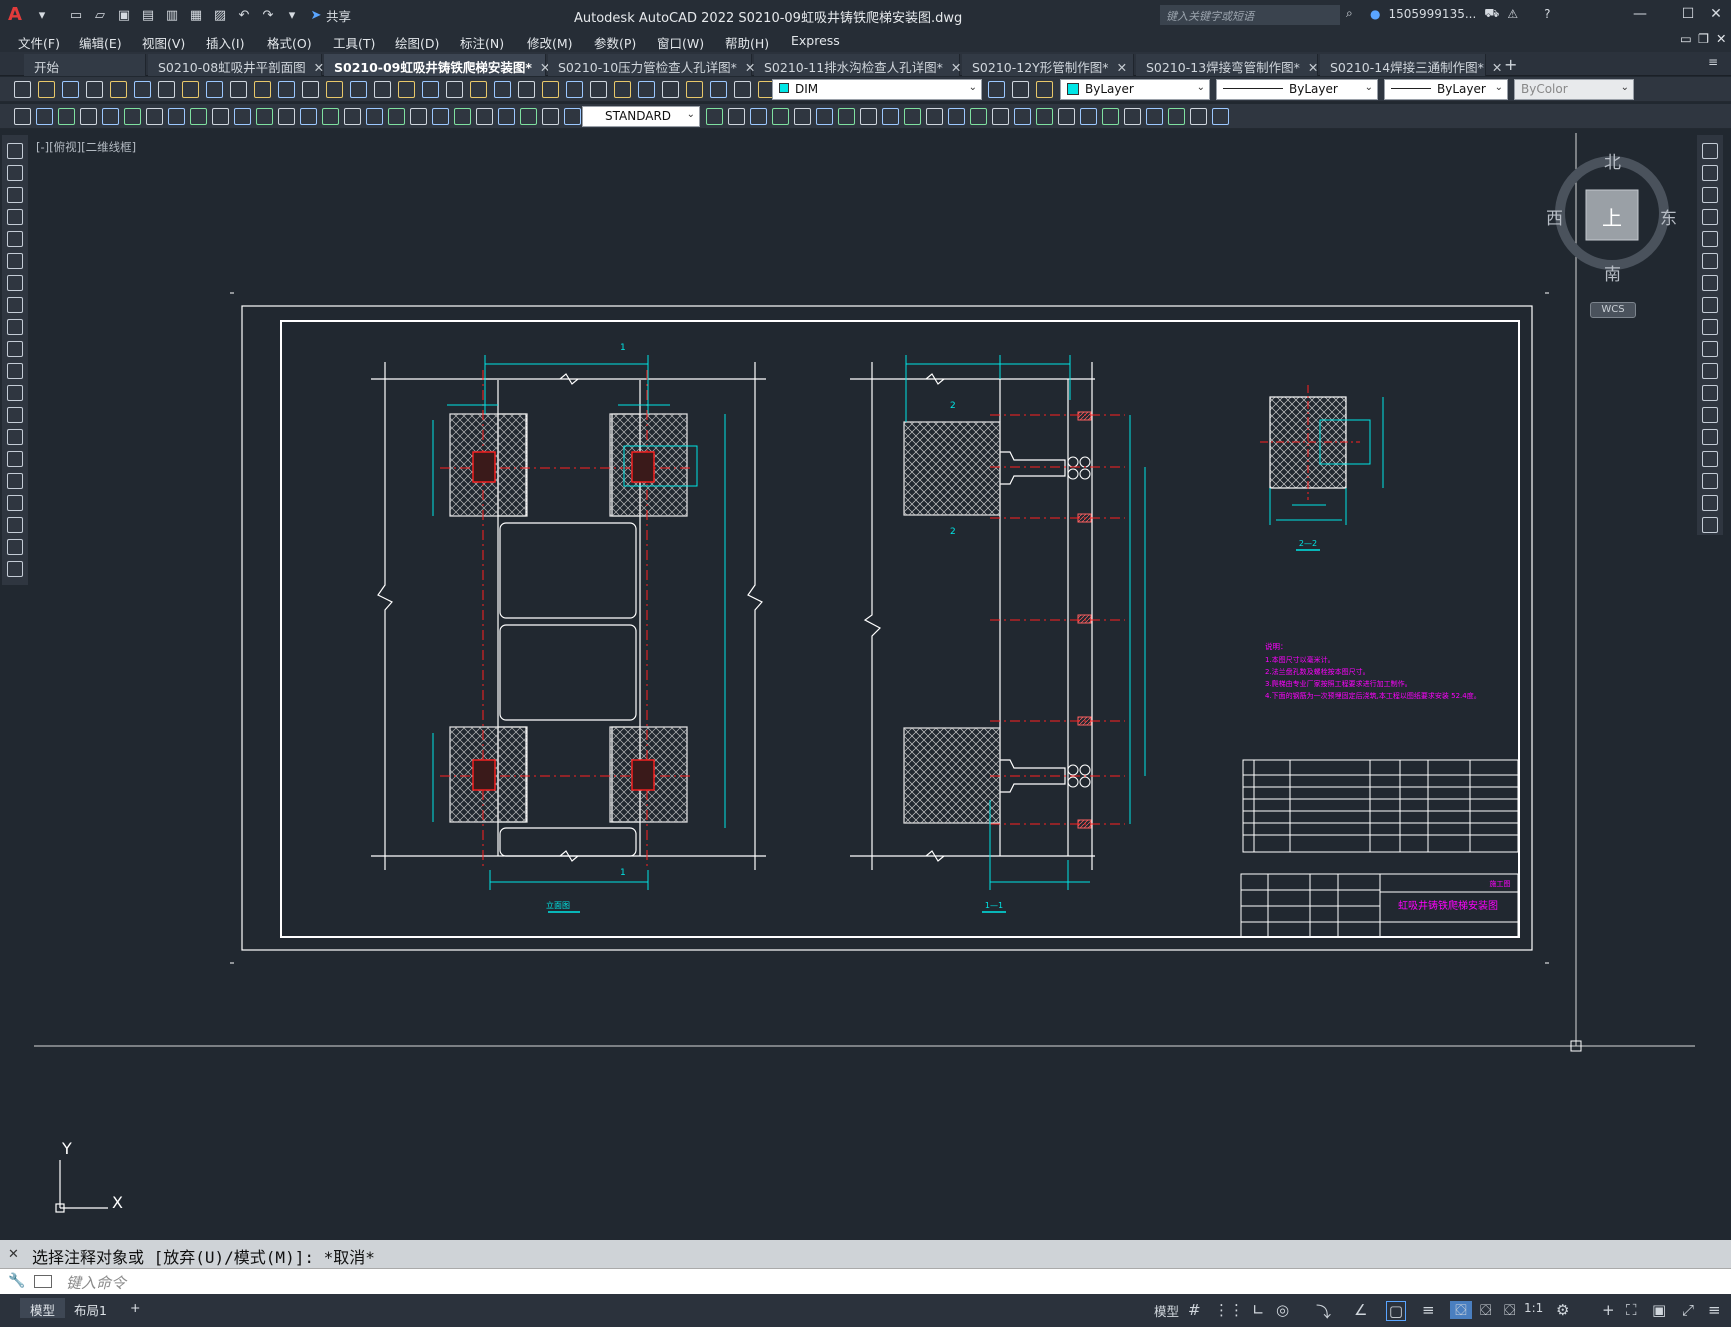  What do you see at coordinates (1048, 65) in the screenshot?
I see `tab-s0210-12: S0210-12Y形管制作图* ✕` at bounding box center [1048, 65].